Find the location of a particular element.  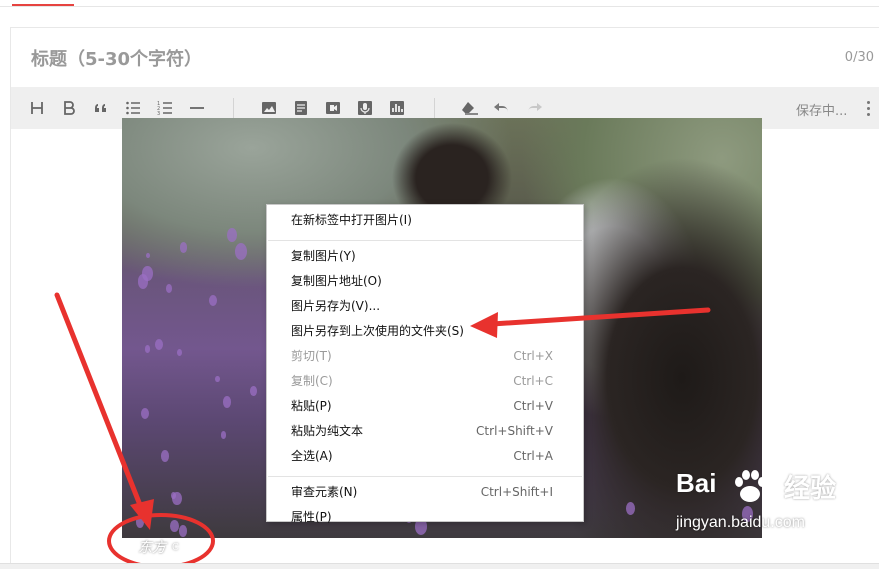

watermark-brand: Bai is located at coordinates (696, 483).